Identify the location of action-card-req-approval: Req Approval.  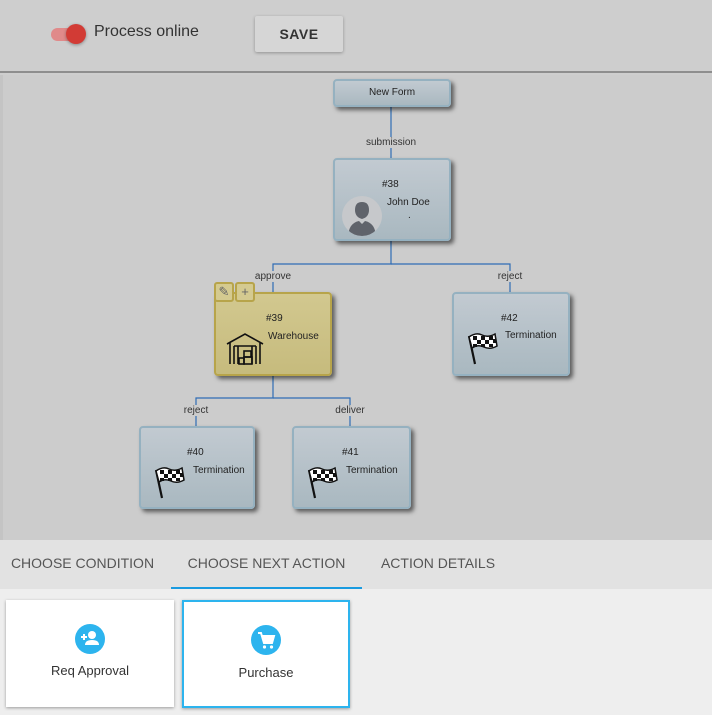
(90, 653).